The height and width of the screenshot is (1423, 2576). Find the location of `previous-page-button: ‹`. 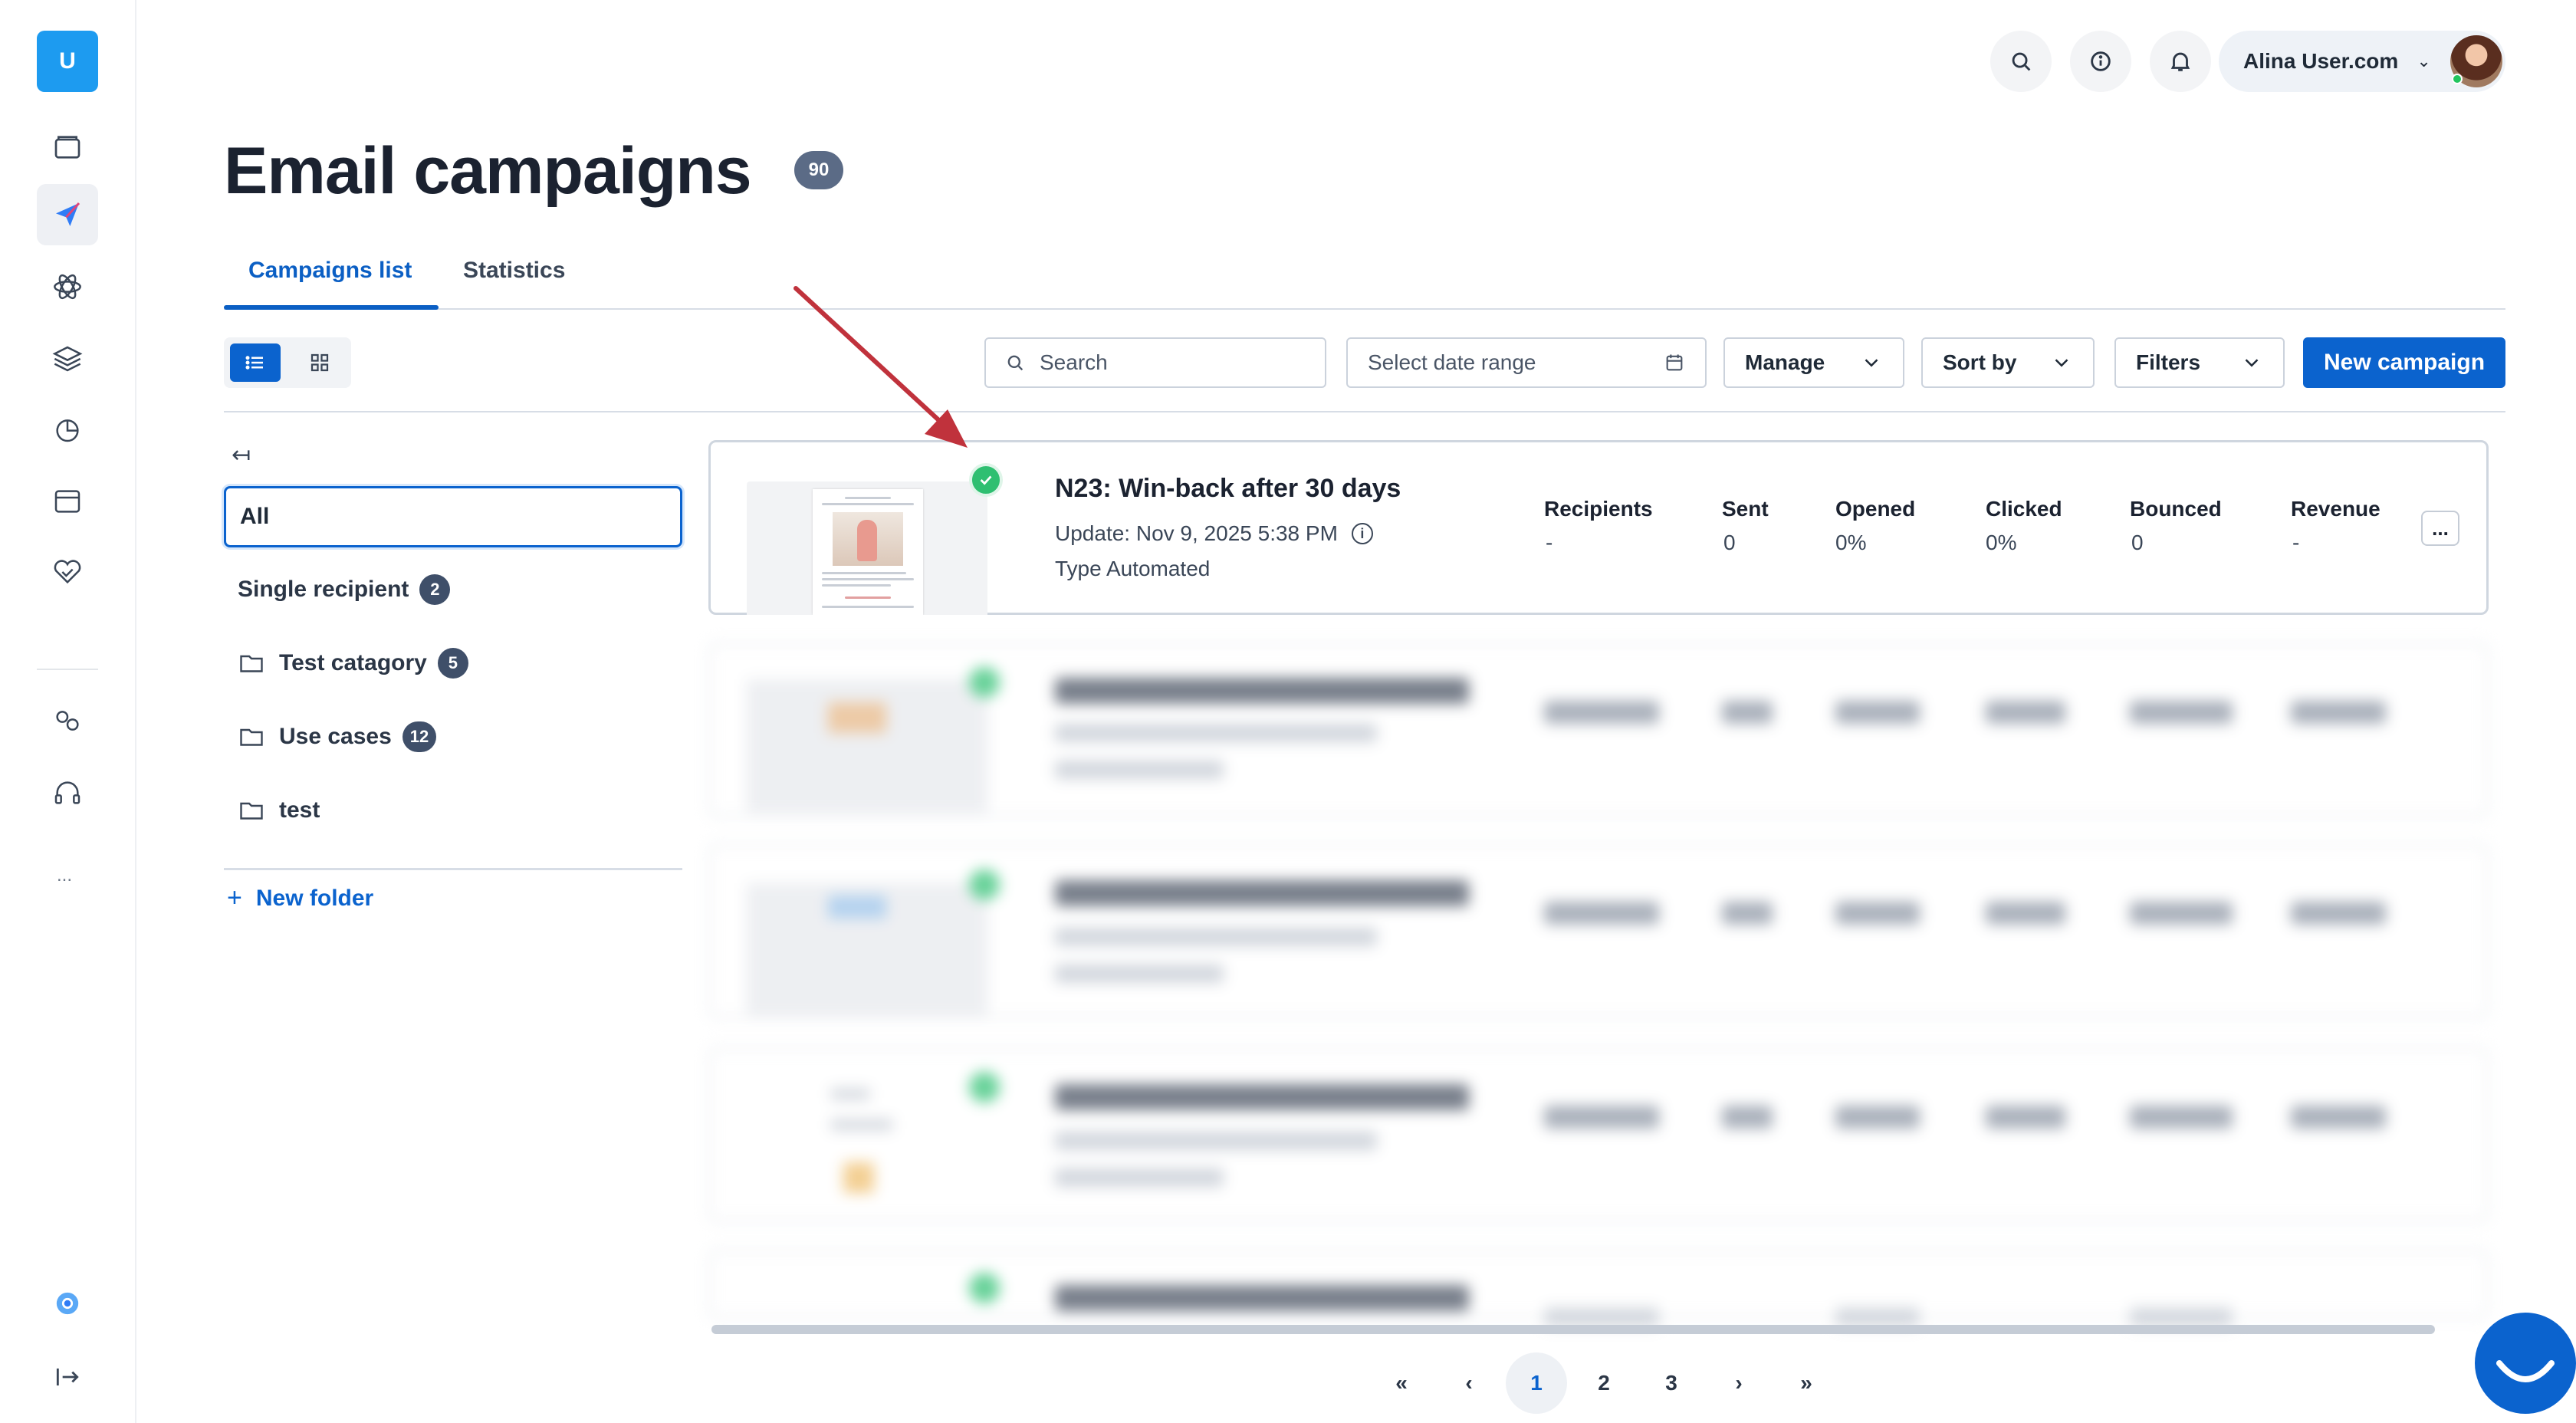

previous-page-button: ‹ is located at coordinates (1469, 1383).